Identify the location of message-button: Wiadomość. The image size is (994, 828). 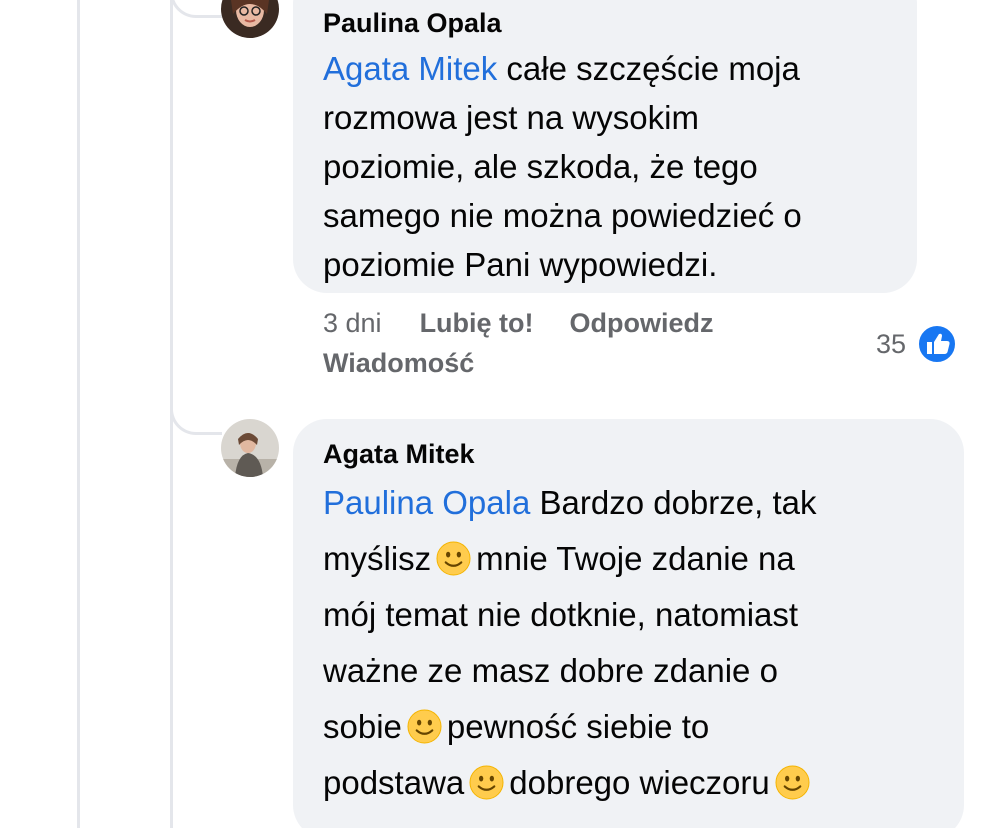
(398, 363).